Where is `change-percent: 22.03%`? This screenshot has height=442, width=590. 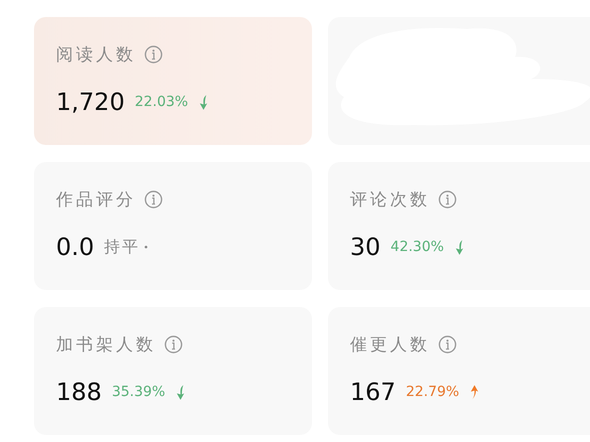
change-percent: 22.03% is located at coordinates (161, 102).